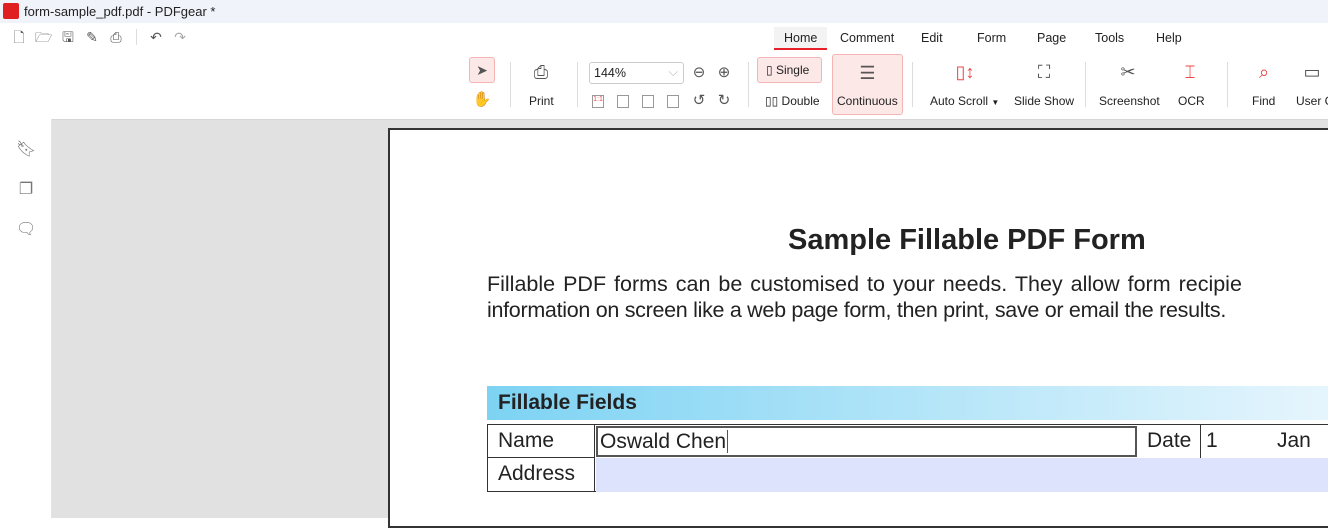 The width and height of the screenshot is (1328, 528). I want to click on continuous-label: Continuous, so click(867, 101).